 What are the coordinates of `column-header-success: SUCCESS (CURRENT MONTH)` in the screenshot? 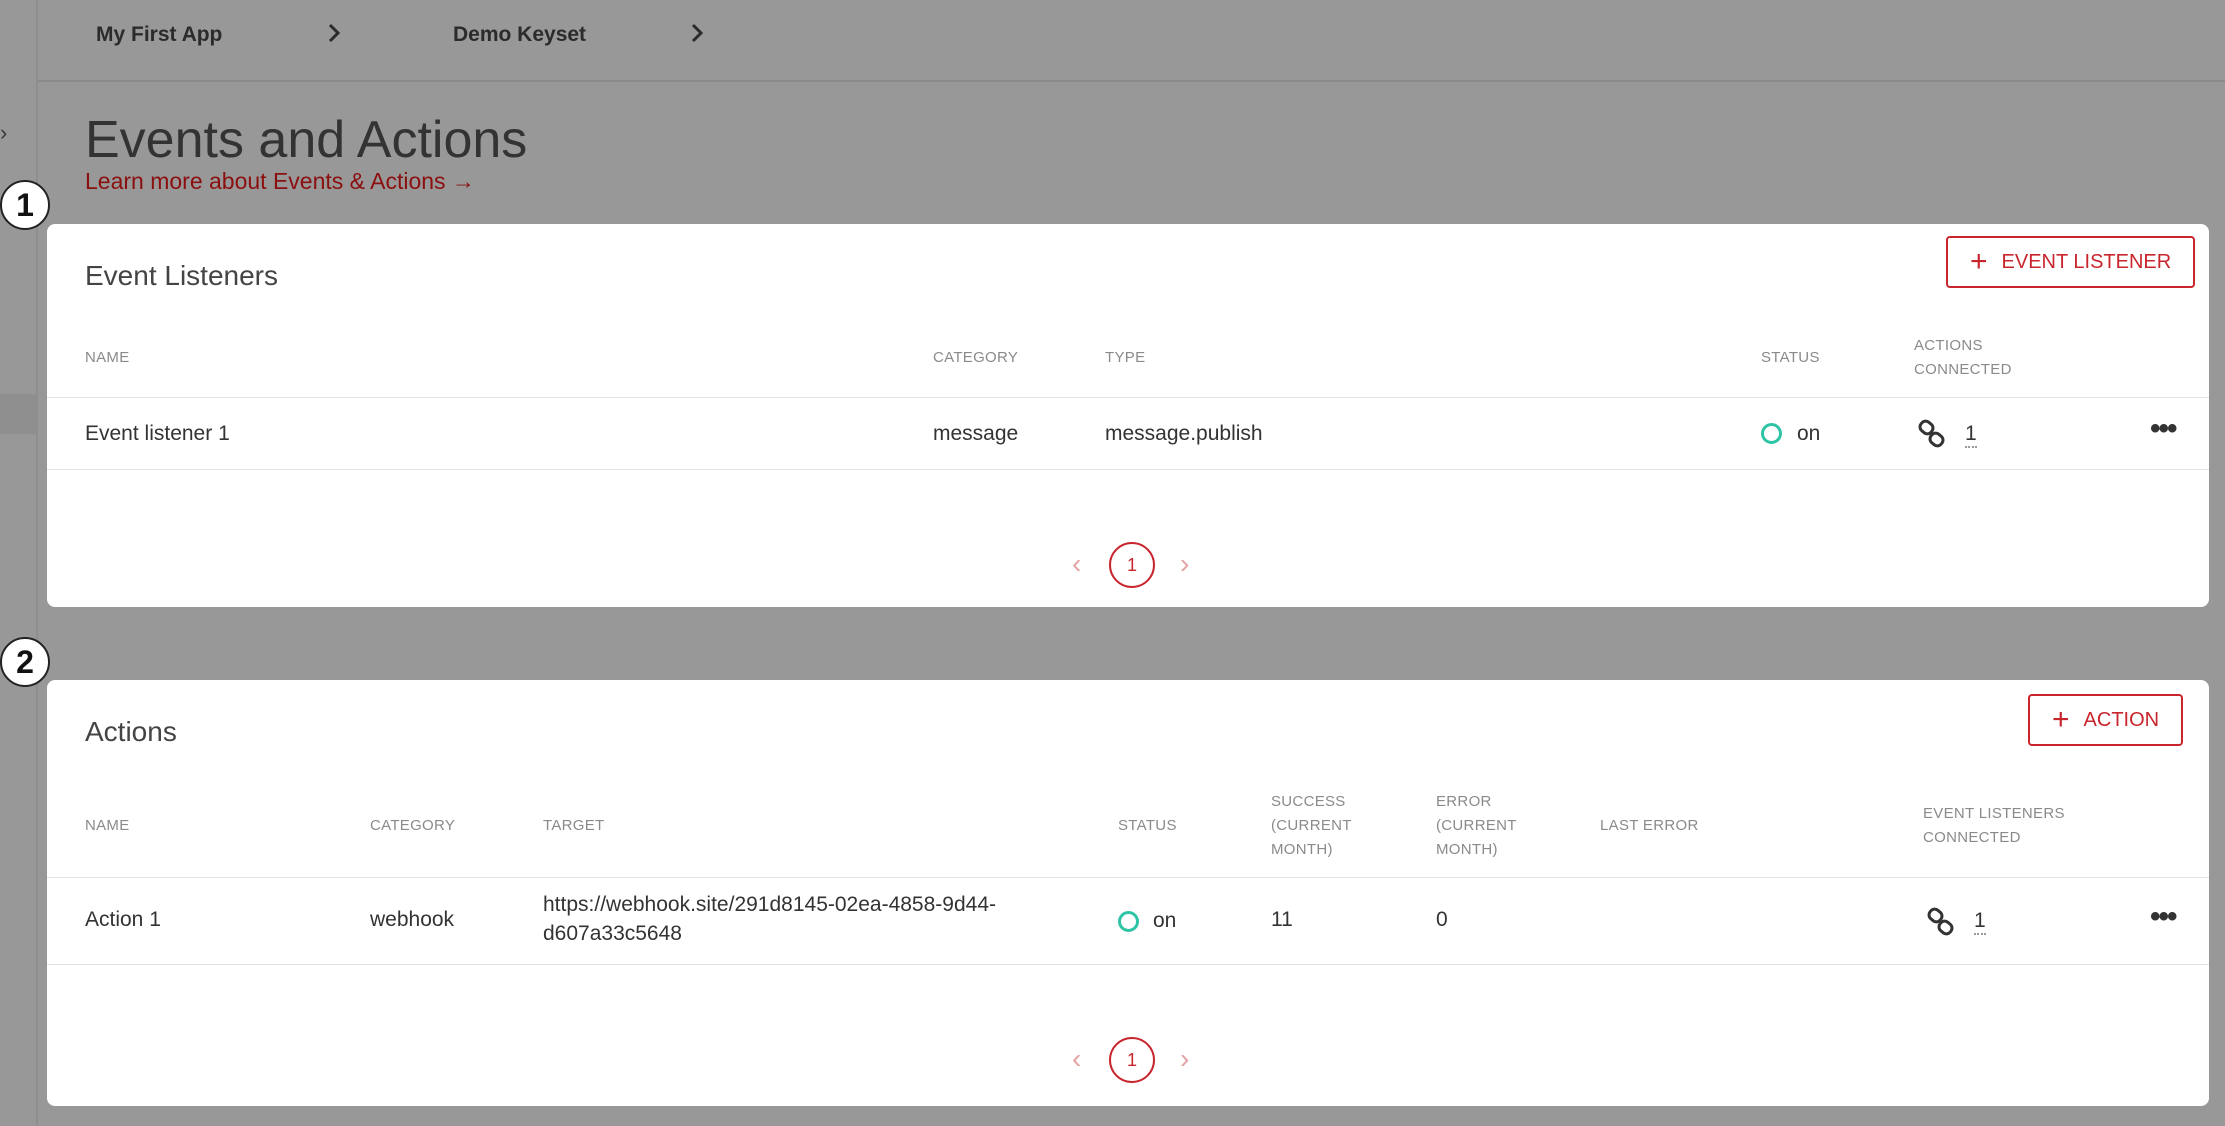 It's located at (1311, 826).